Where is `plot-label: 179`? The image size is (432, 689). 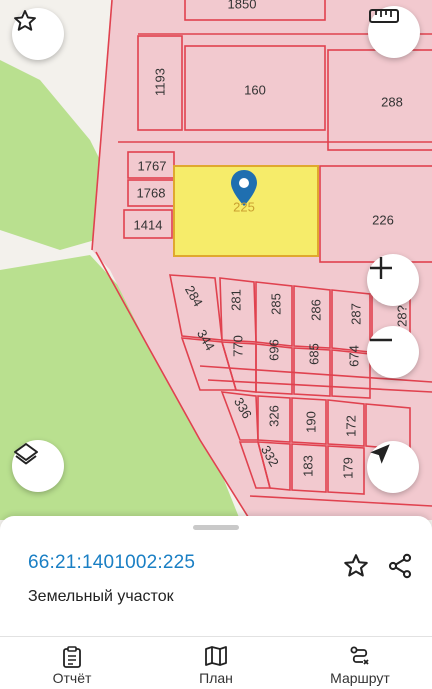
plot-label: 179 is located at coordinates (348, 468).